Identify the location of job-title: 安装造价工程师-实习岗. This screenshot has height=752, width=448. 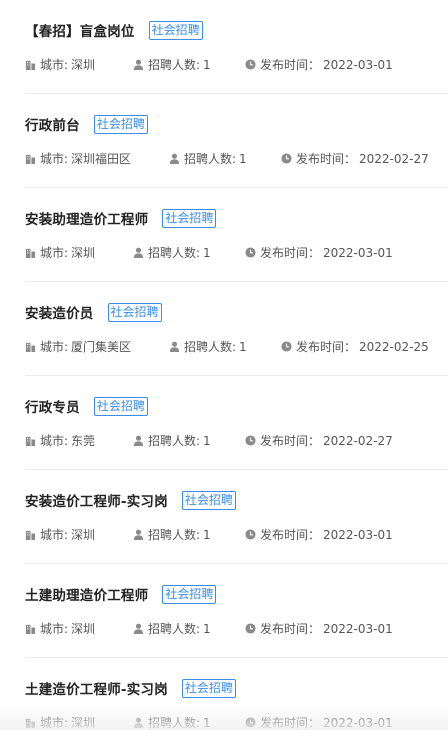
(96, 500).